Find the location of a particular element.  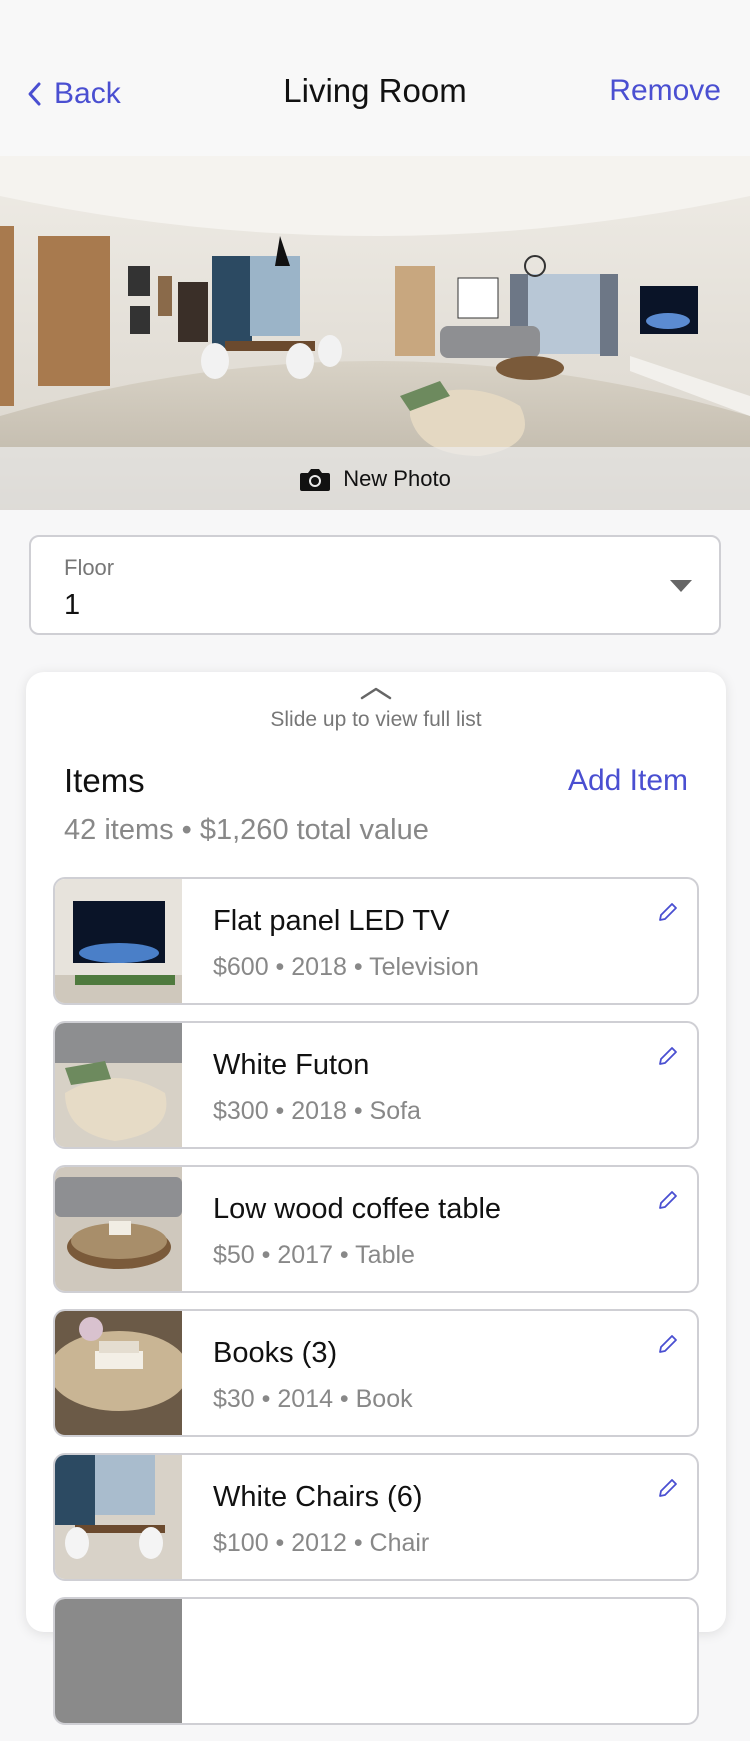

new-photo-label: New Photo is located at coordinates (397, 478).